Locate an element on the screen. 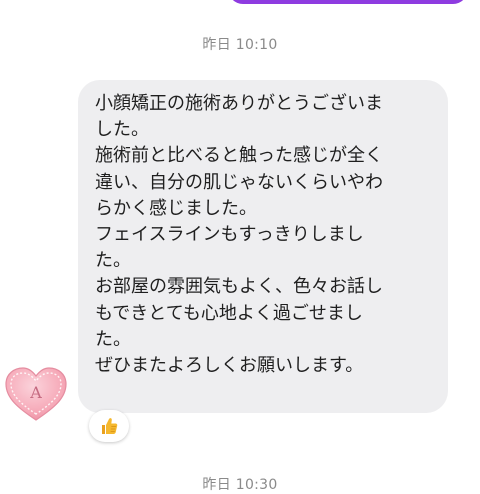 The image size is (480, 494). message-line: らかく感じました。 is located at coordinates (176, 208).